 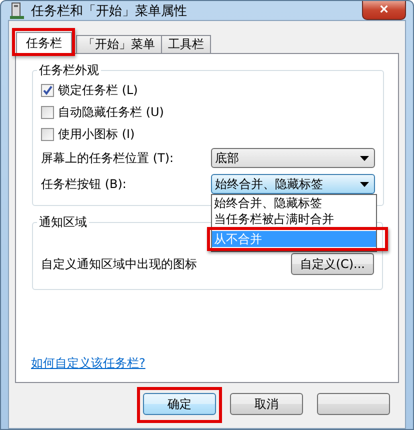 I want to click on dialog-button: 确定, so click(x=179, y=404).